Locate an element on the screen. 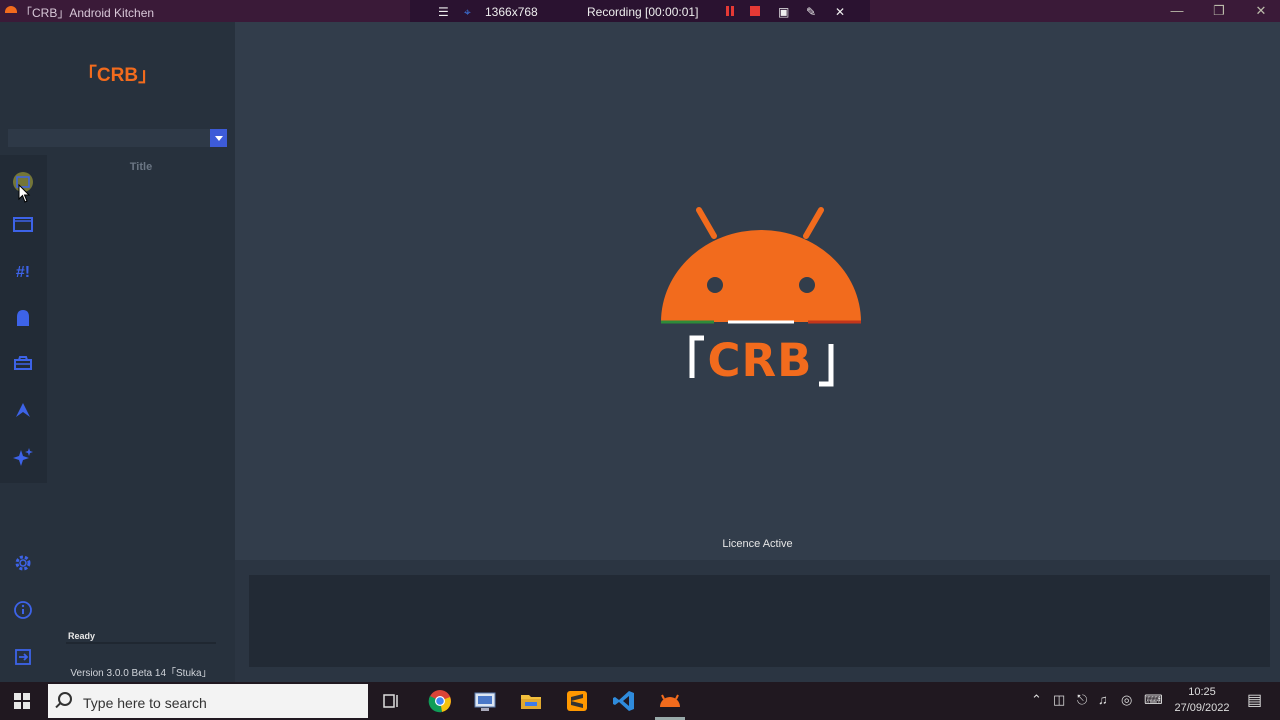 Image resolution: width=1280 pixels, height=720 pixels. network-app-icon is located at coordinates (485, 701).